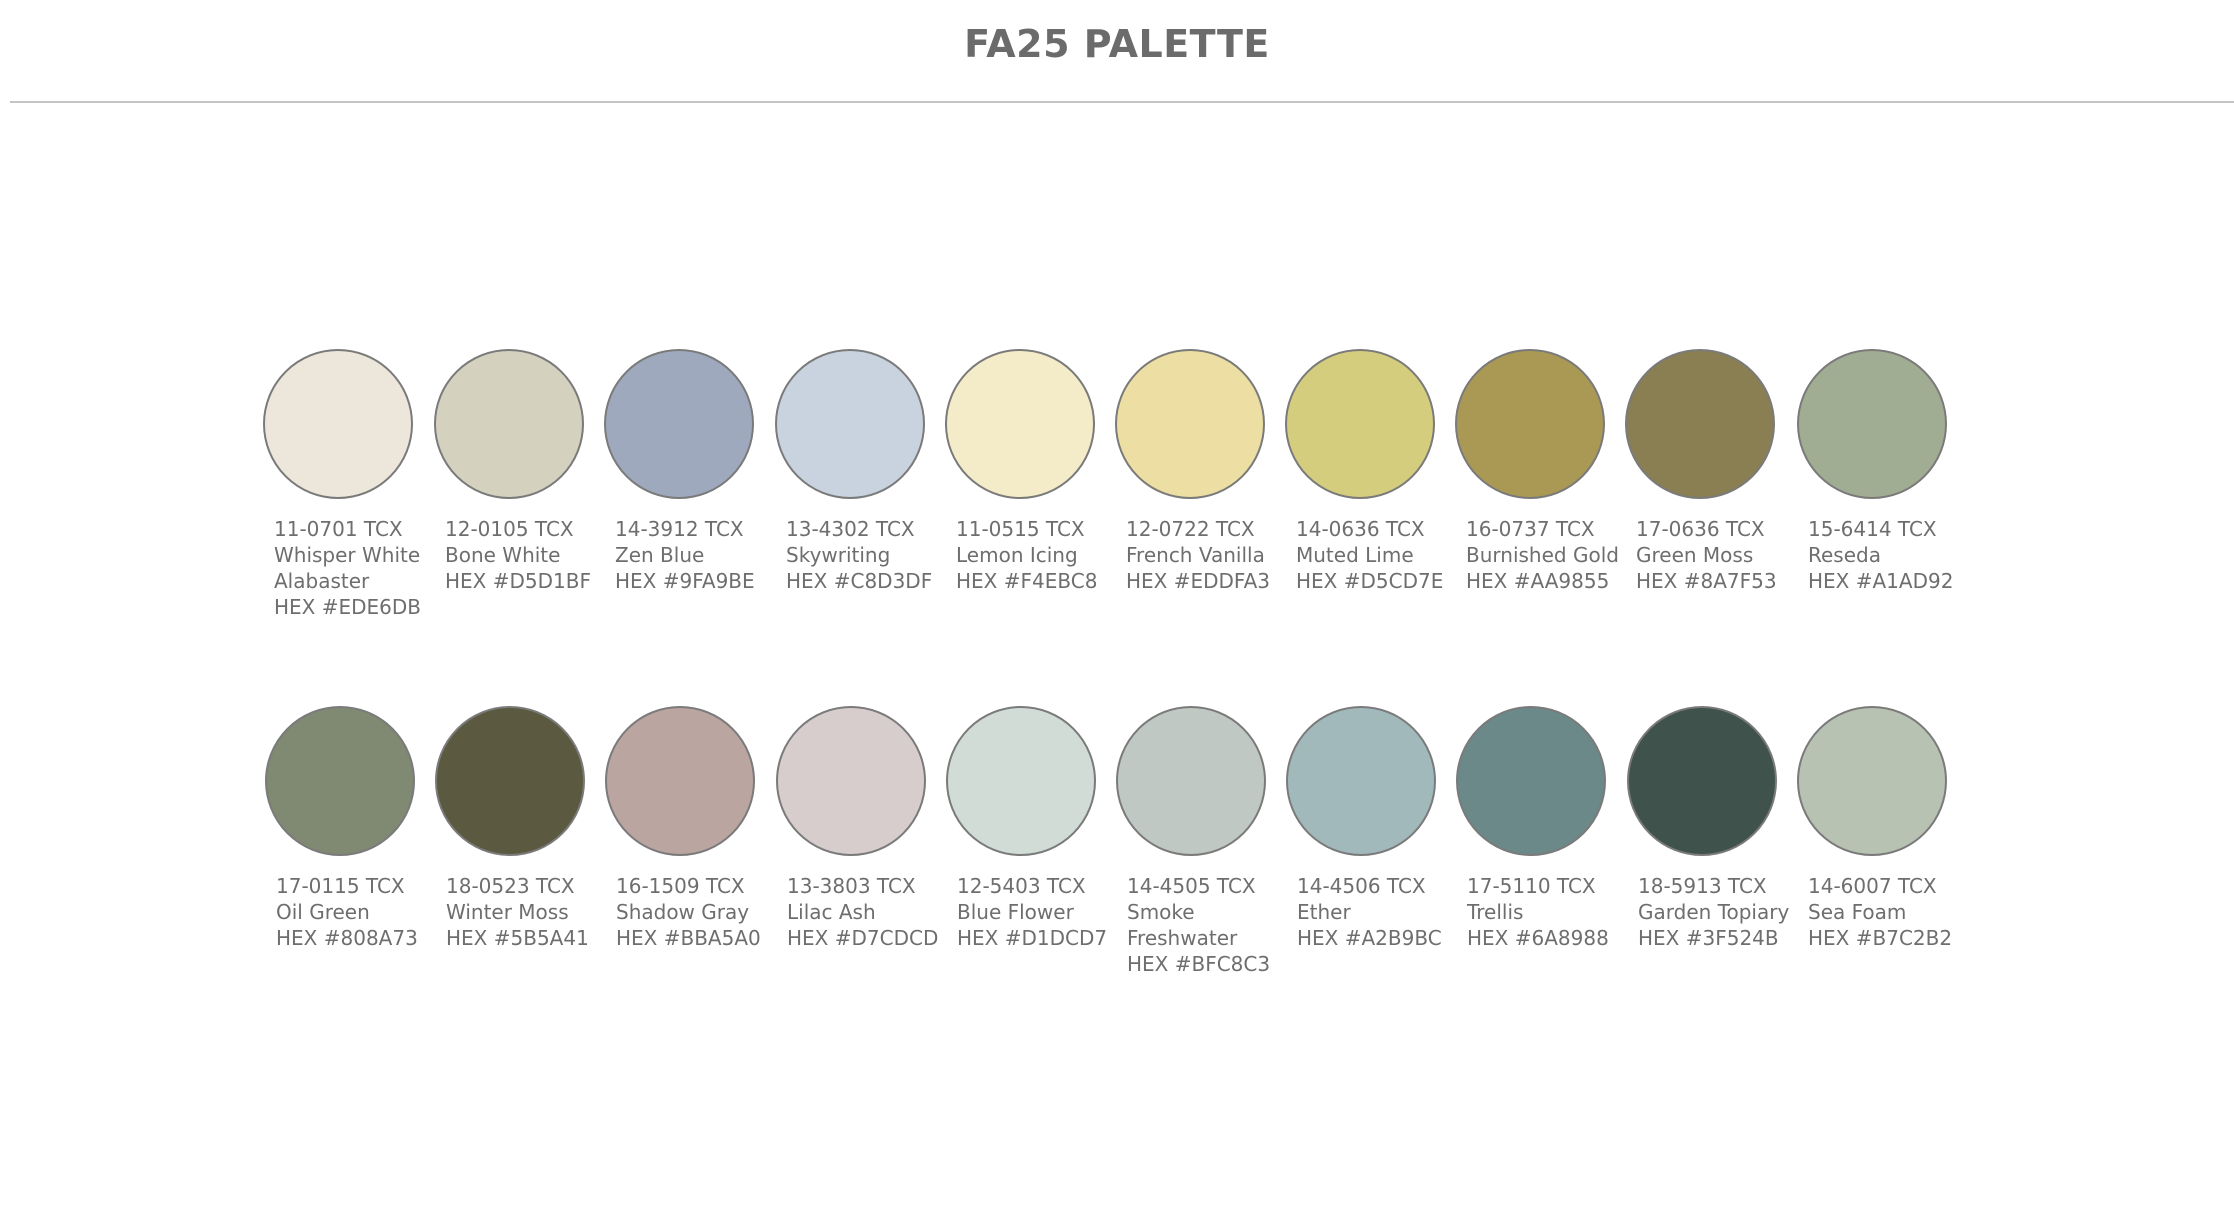  Describe the element at coordinates (838, 555) in the screenshot. I see `swatch-name: Skywriting` at that location.